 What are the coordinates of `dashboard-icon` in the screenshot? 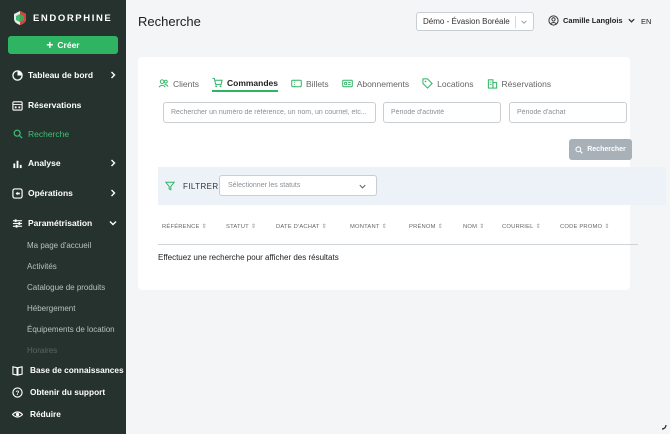 It's located at (17, 75).